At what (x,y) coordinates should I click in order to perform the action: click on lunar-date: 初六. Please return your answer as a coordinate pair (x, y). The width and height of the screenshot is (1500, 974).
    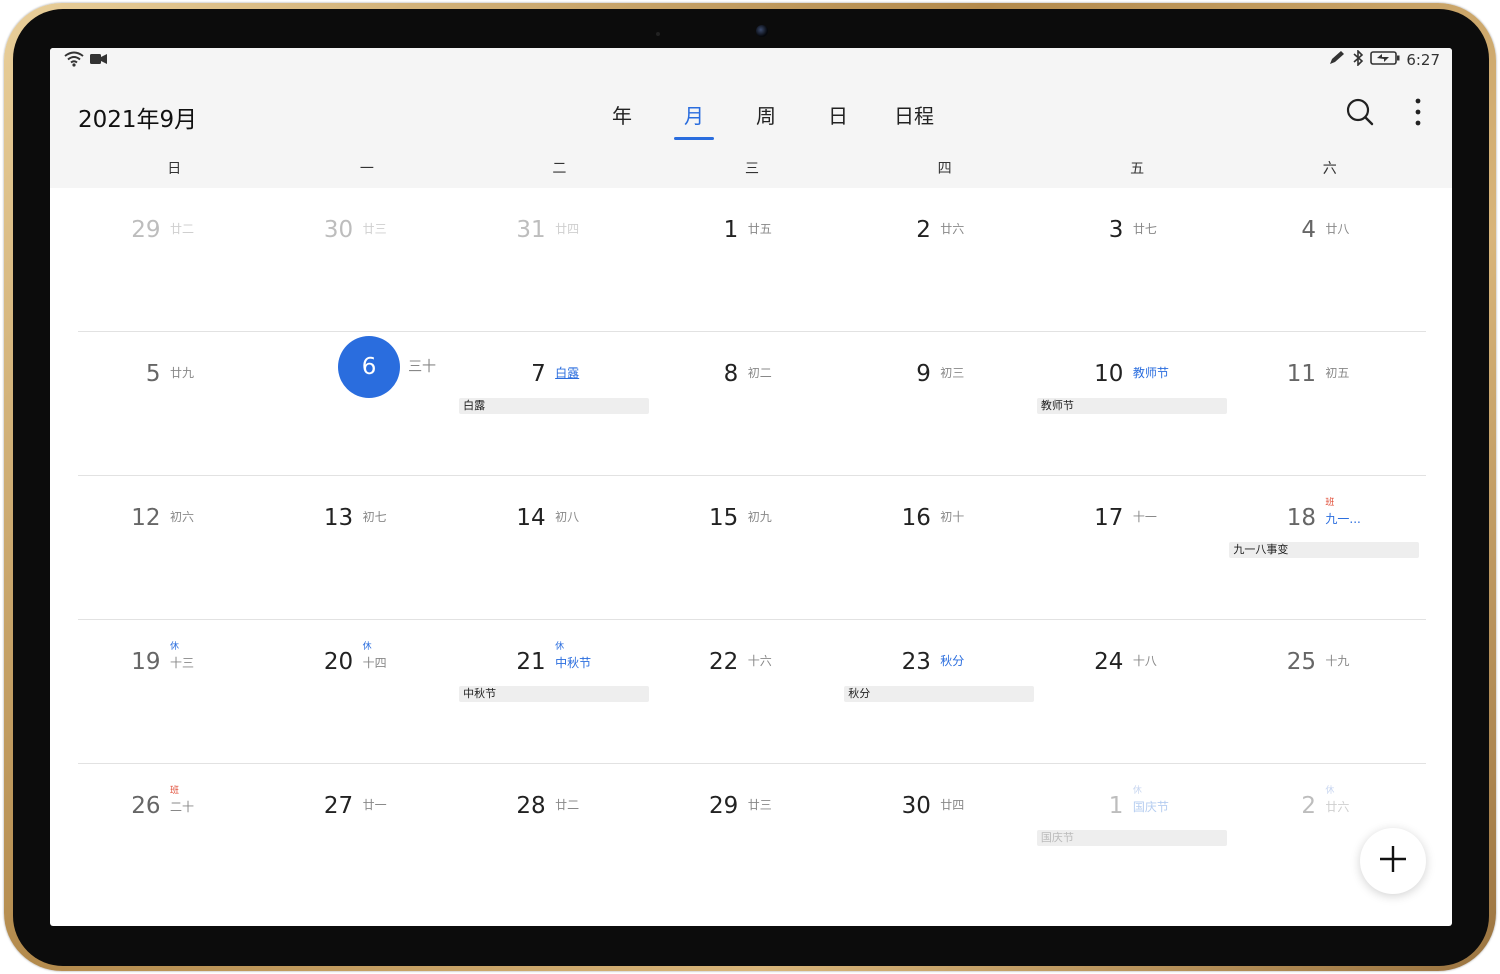
    Looking at the image, I should click on (182, 517).